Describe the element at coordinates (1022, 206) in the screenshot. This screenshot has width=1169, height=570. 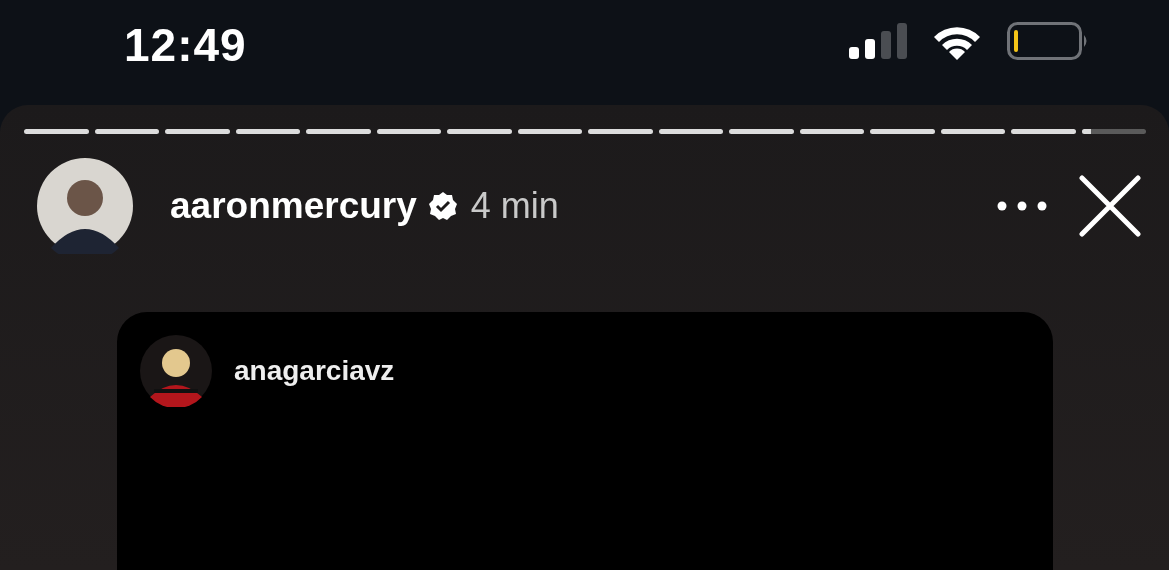
I see `more-options-icon` at that location.